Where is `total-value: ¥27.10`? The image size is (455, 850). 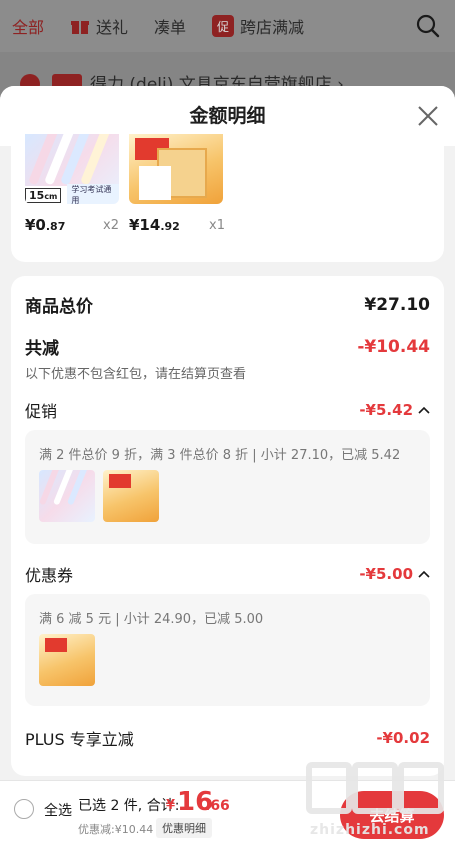
total-value: ¥27.10 is located at coordinates (397, 304).